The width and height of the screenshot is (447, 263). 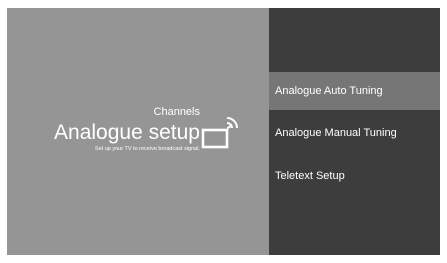 I want to click on page-title: Analogue setup, so click(x=127, y=132).